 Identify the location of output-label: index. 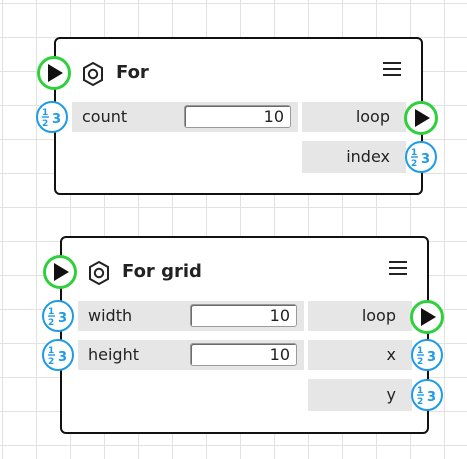
(368, 156).